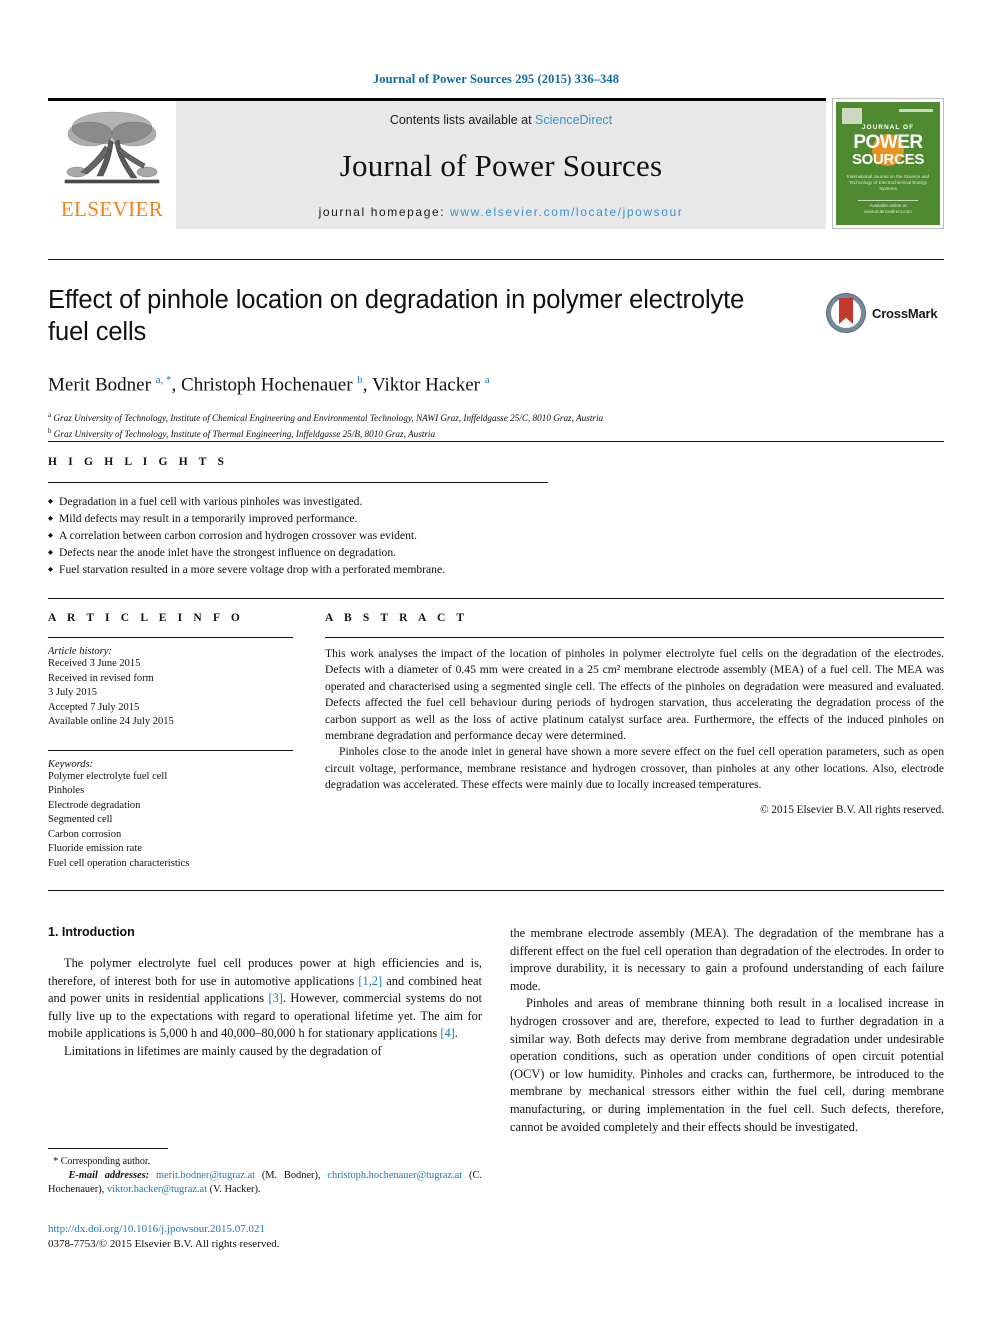  Describe the element at coordinates (397, 618) in the screenshot. I see `abstract-heading: A B S T R A C T` at that location.